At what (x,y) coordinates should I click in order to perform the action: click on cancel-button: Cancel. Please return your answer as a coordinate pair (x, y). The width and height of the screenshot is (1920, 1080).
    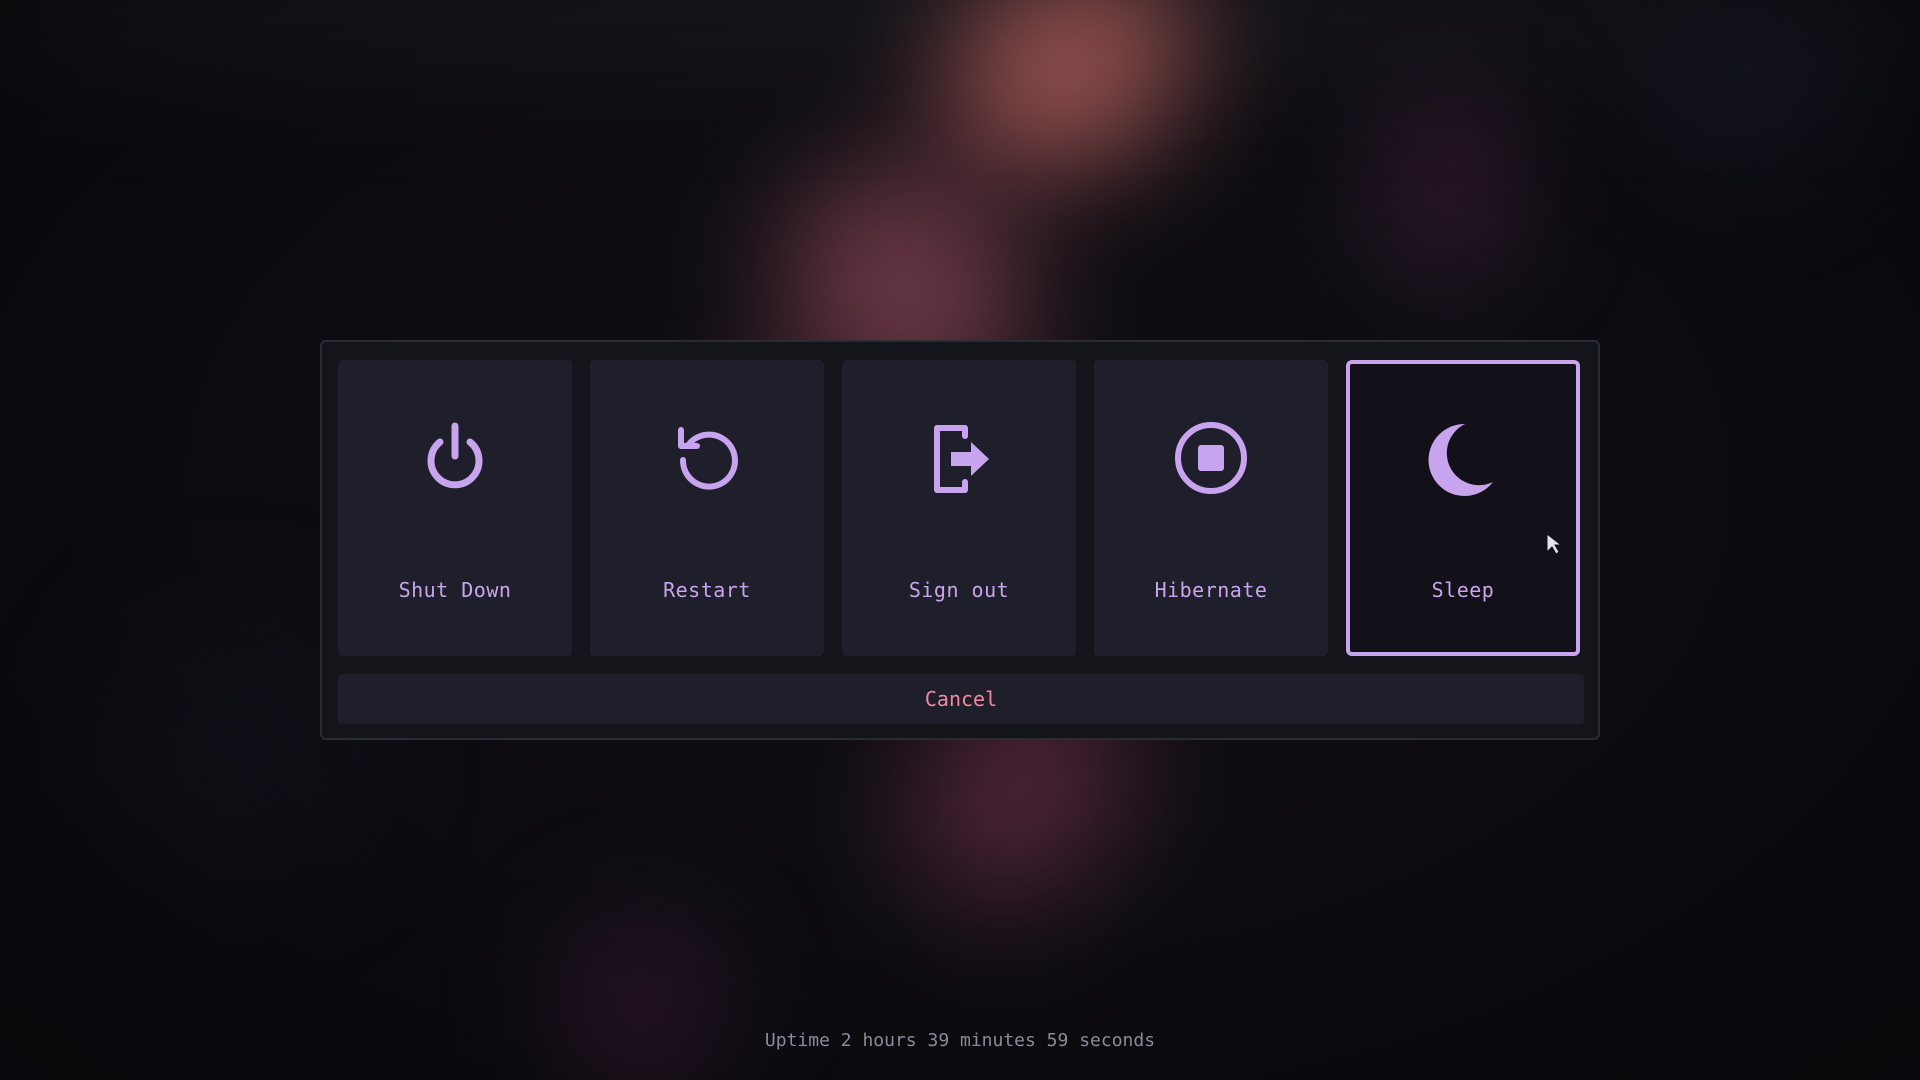
    Looking at the image, I should click on (961, 699).